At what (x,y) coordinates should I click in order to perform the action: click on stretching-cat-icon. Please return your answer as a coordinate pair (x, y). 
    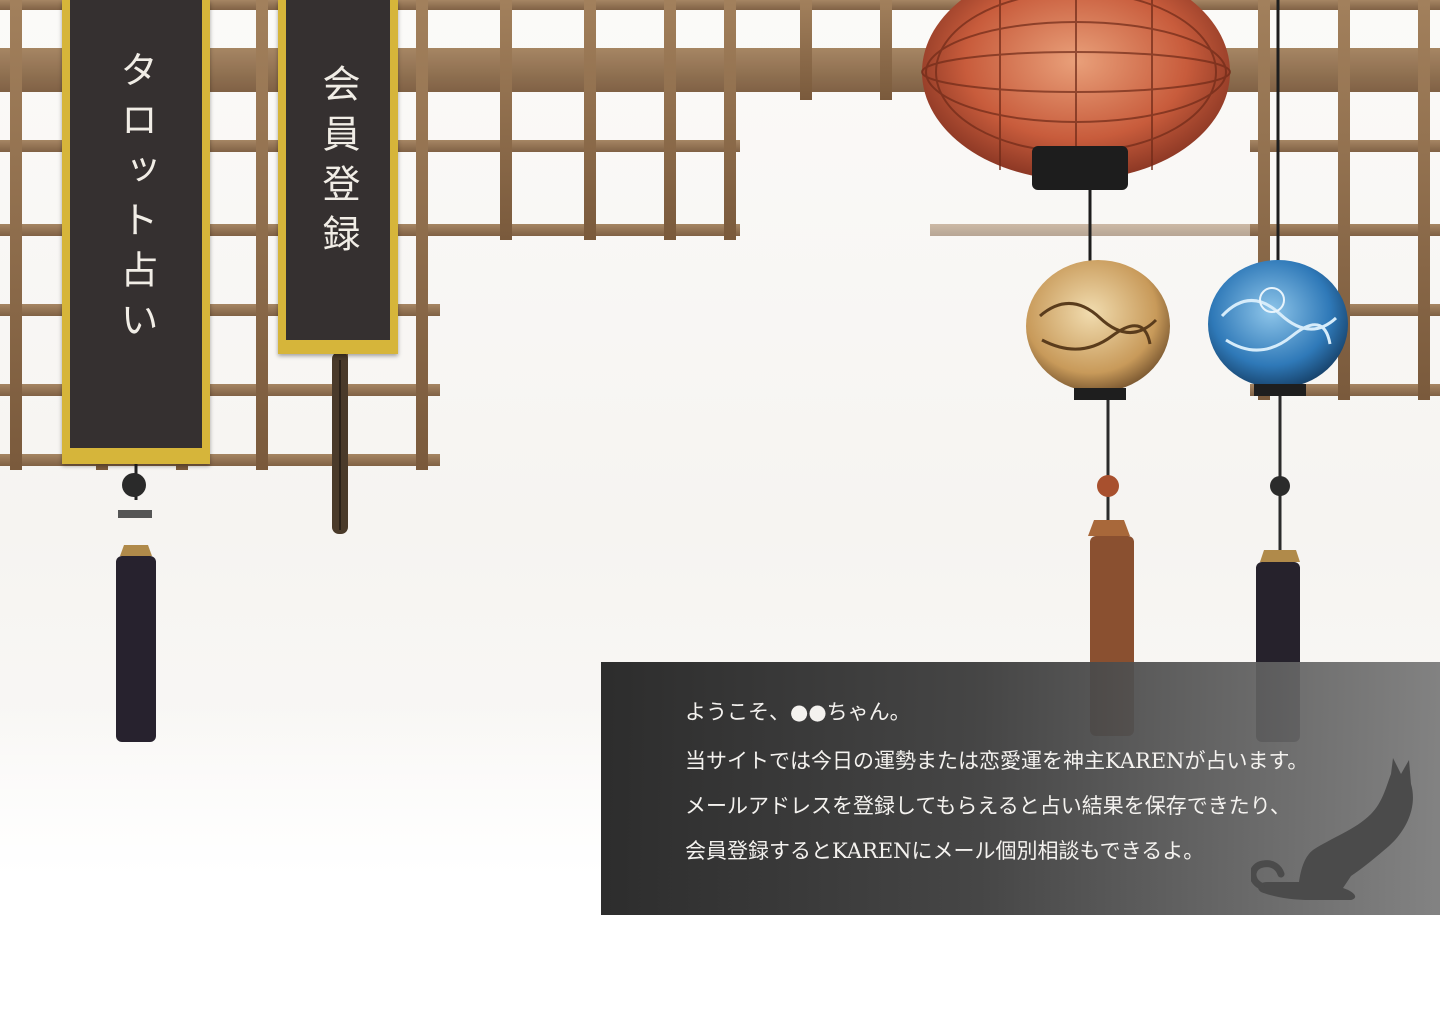
    Looking at the image, I should click on (1332, 829).